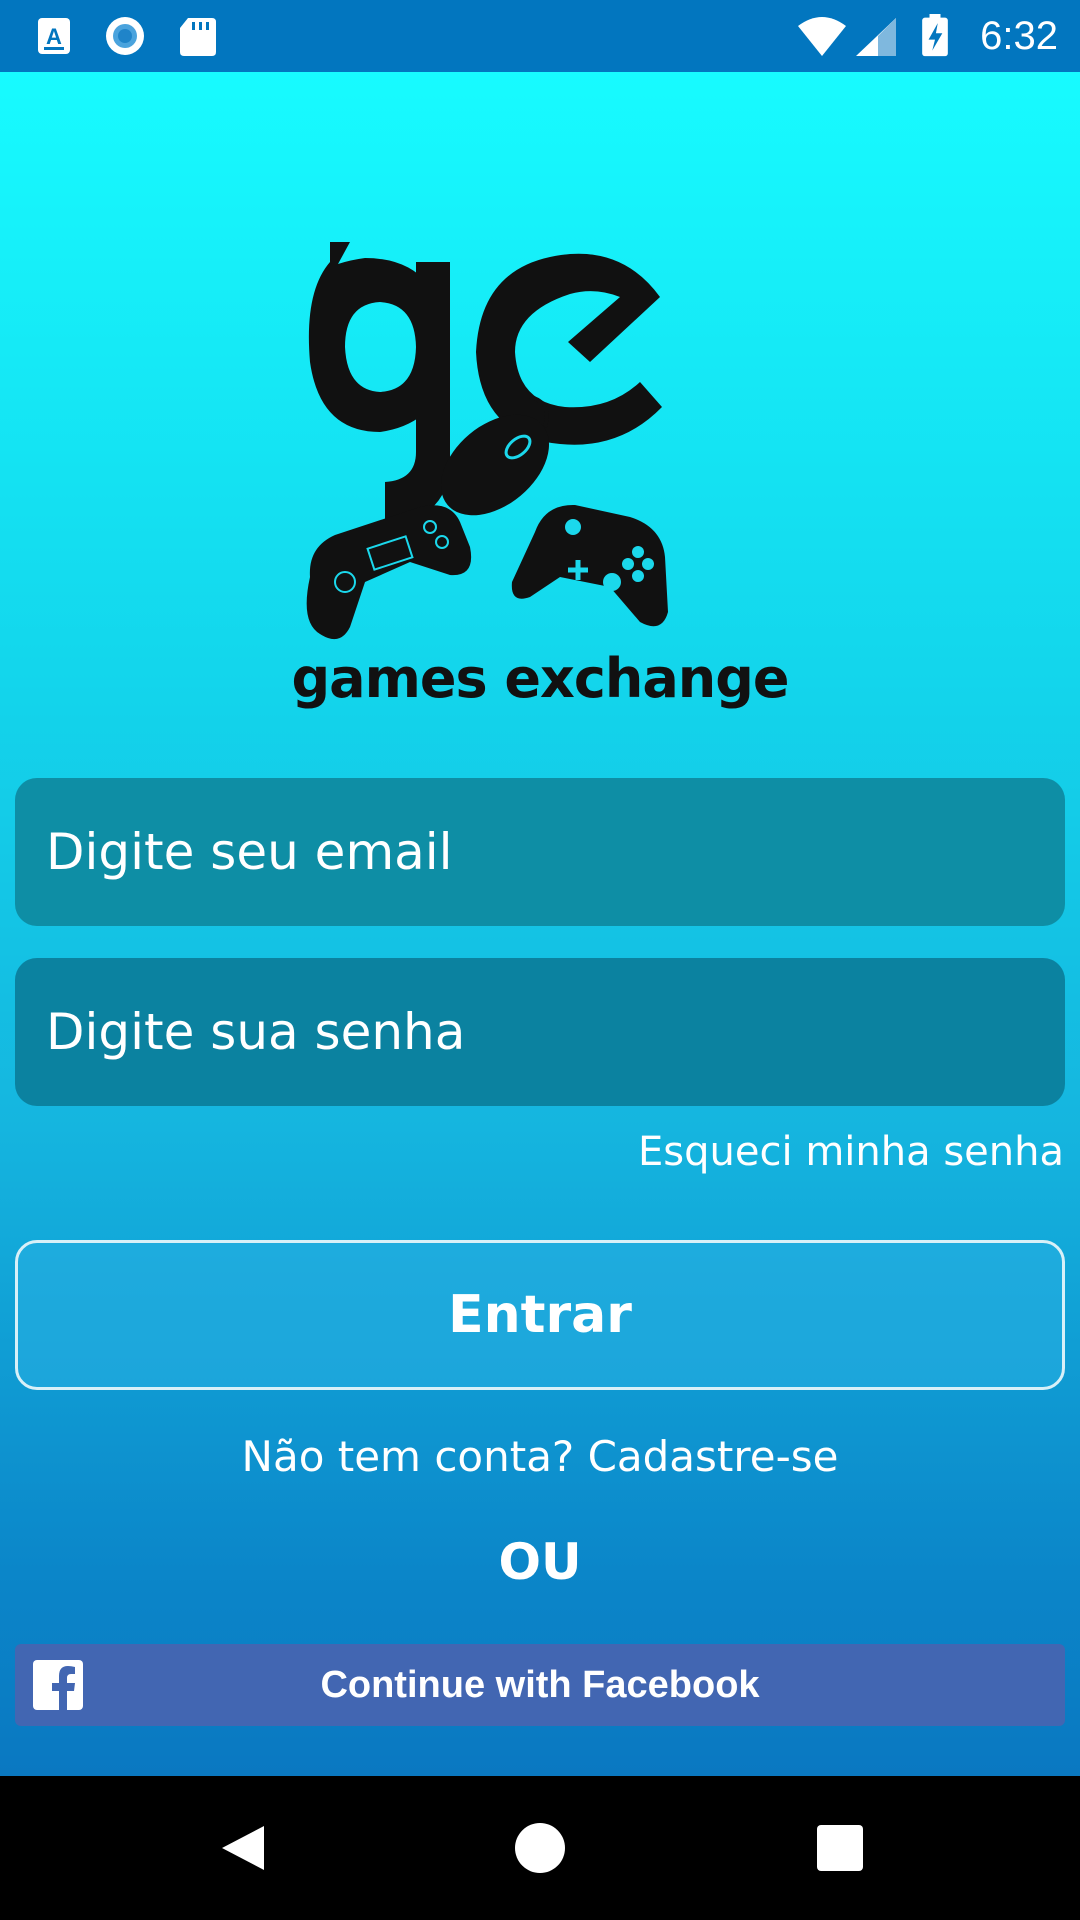 The height and width of the screenshot is (1920, 1080). I want to click on home-icon, so click(540, 1848).